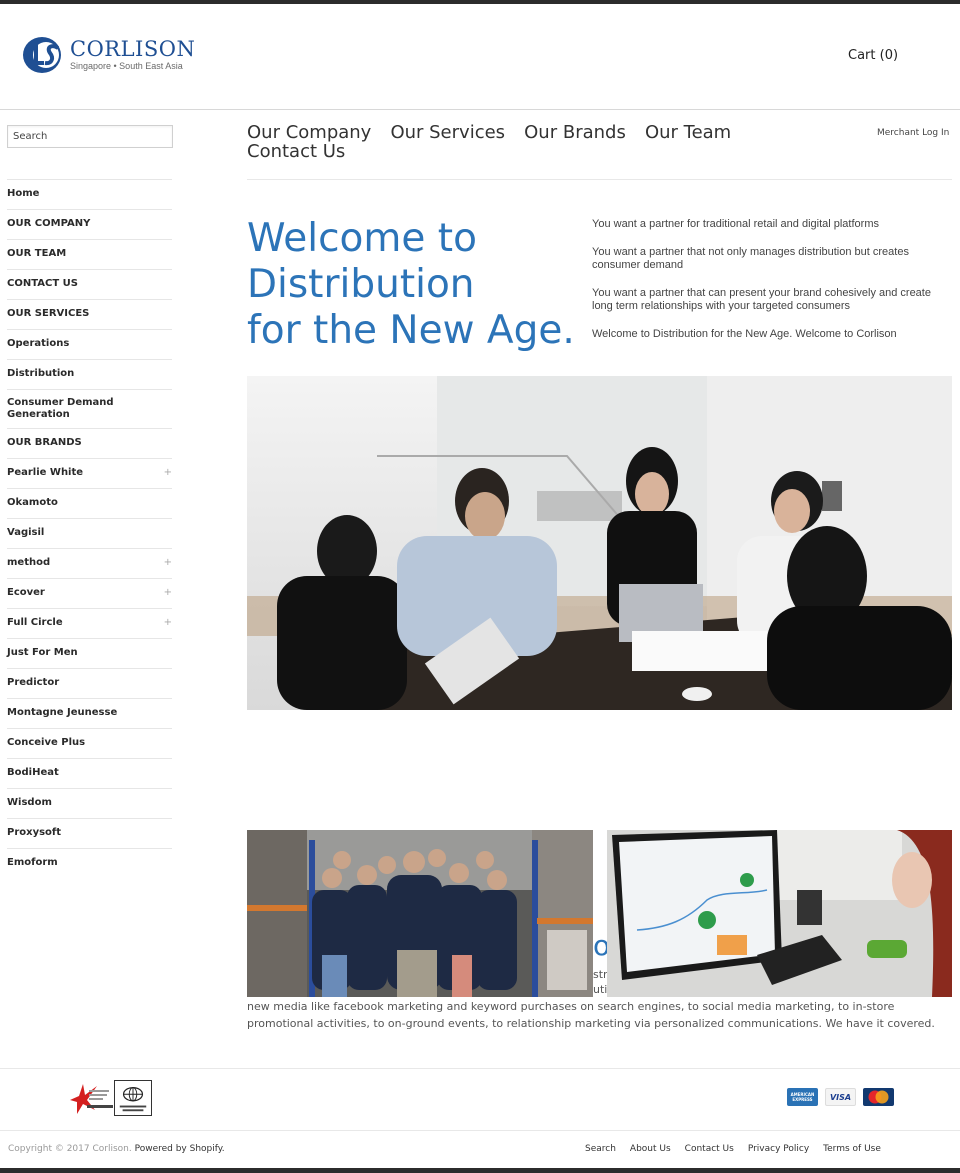  What do you see at coordinates (90, 1098) in the screenshot?
I see `sac-certification-logo` at bounding box center [90, 1098].